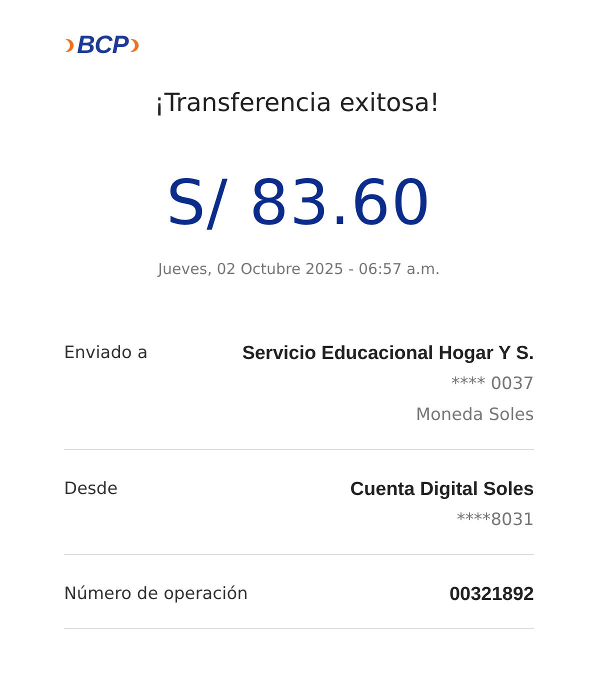 This screenshot has width=594, height=693. I want to click on date-time: Jueves, 02 Octubre 2025 - 06:57 a.m., so click(298, 269).